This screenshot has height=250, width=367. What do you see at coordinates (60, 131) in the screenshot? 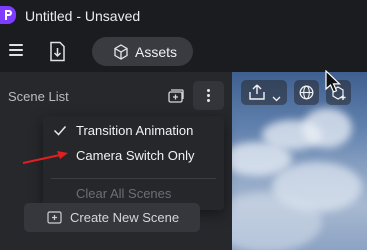
I see `checkmark-icon` at bounding box center [60, 131].